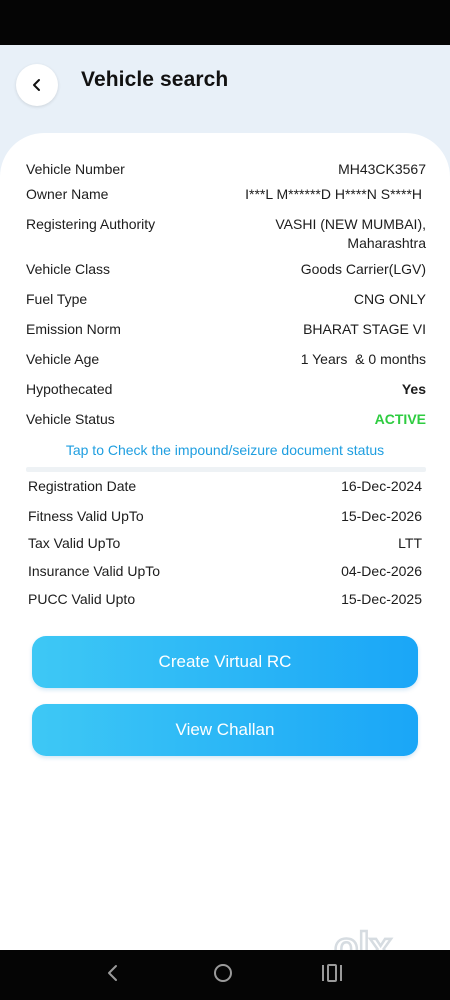 The height and width of the screenshot is (1000, 450). I want to click on detail-value: Yes, so click(413, 389).